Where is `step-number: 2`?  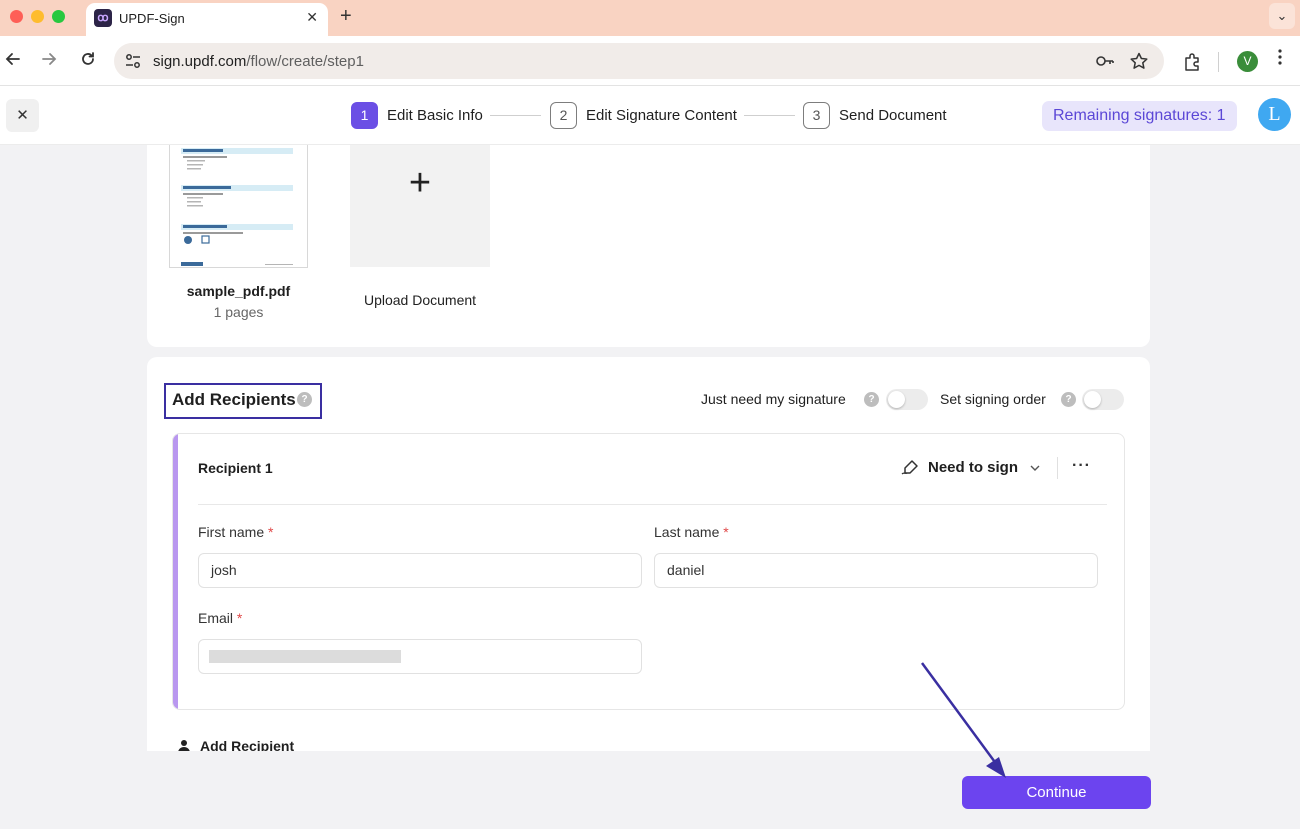
step-number: 2 is located at coordinates (563, 115).